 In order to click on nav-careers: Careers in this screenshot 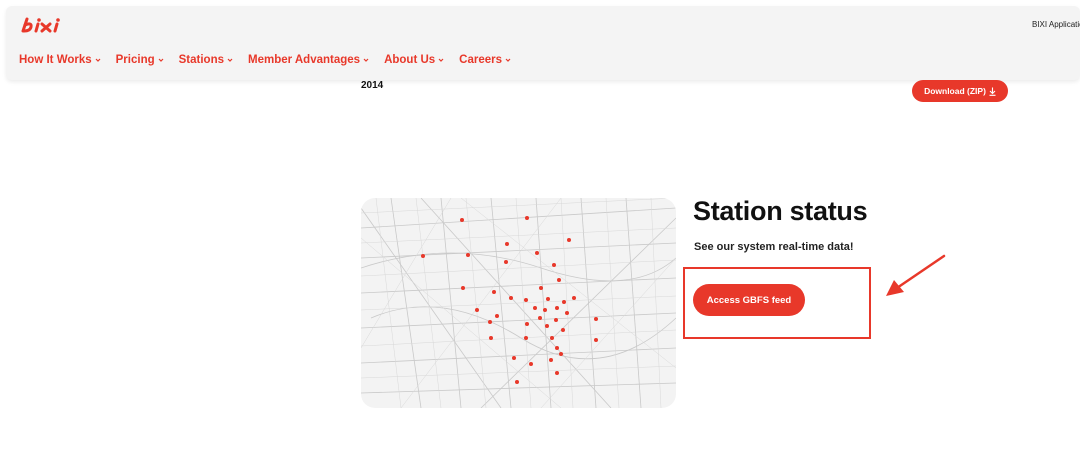, I will do `click(485, 60)`.